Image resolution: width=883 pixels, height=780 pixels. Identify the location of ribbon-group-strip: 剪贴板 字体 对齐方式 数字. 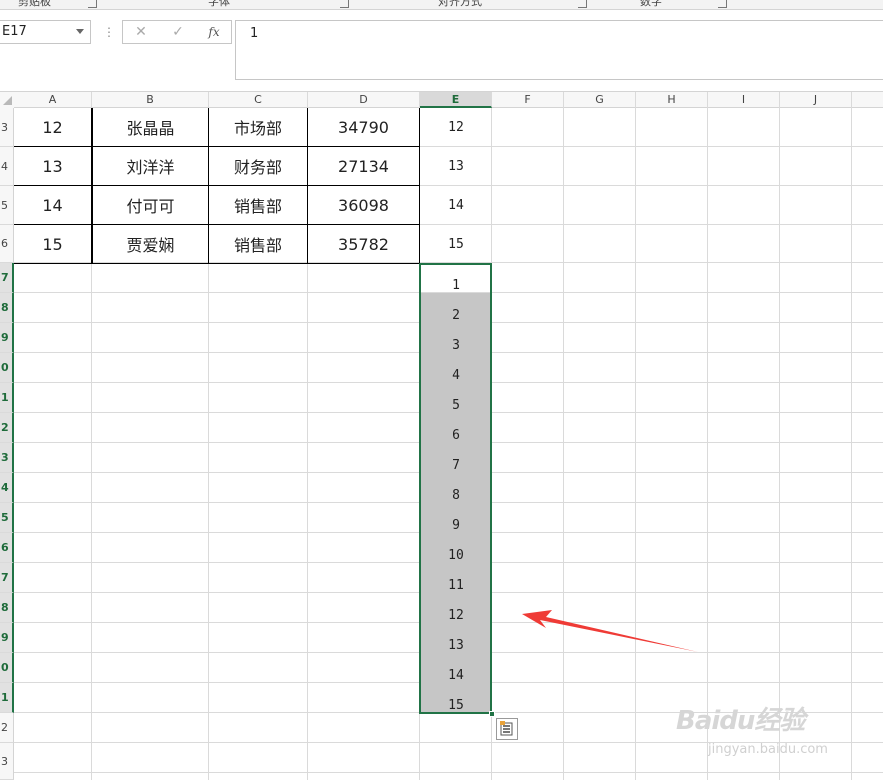
(441, 5).